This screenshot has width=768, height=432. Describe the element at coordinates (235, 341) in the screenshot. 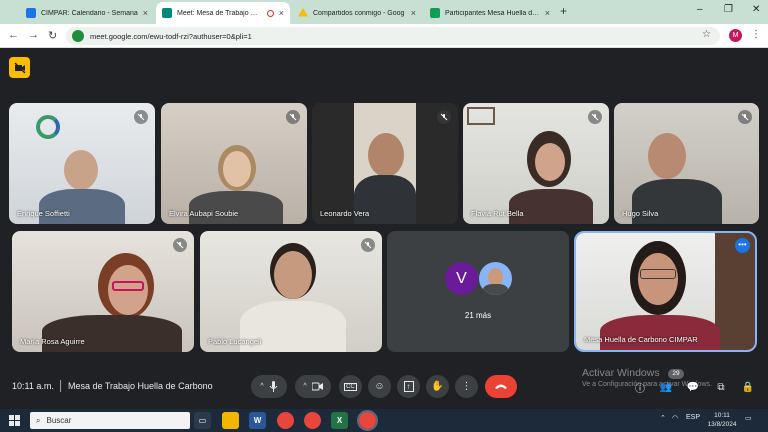

I see `participant-name: Pablo Lucángeli` at that location.